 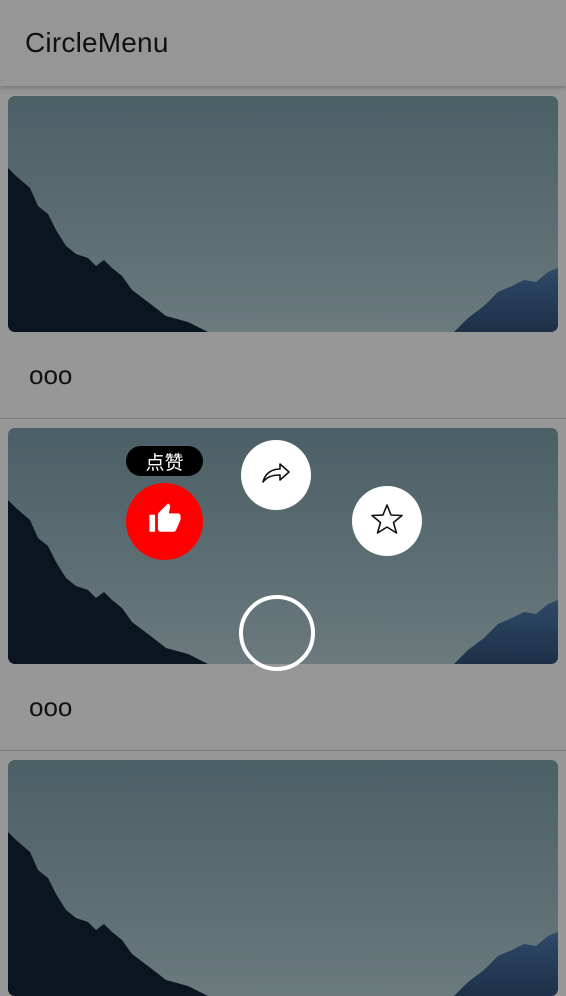 What do you see at coordinates (164, 461) in the screenshot?
I see `like-tooltip: 点赞` at bounding box center [164, 461].